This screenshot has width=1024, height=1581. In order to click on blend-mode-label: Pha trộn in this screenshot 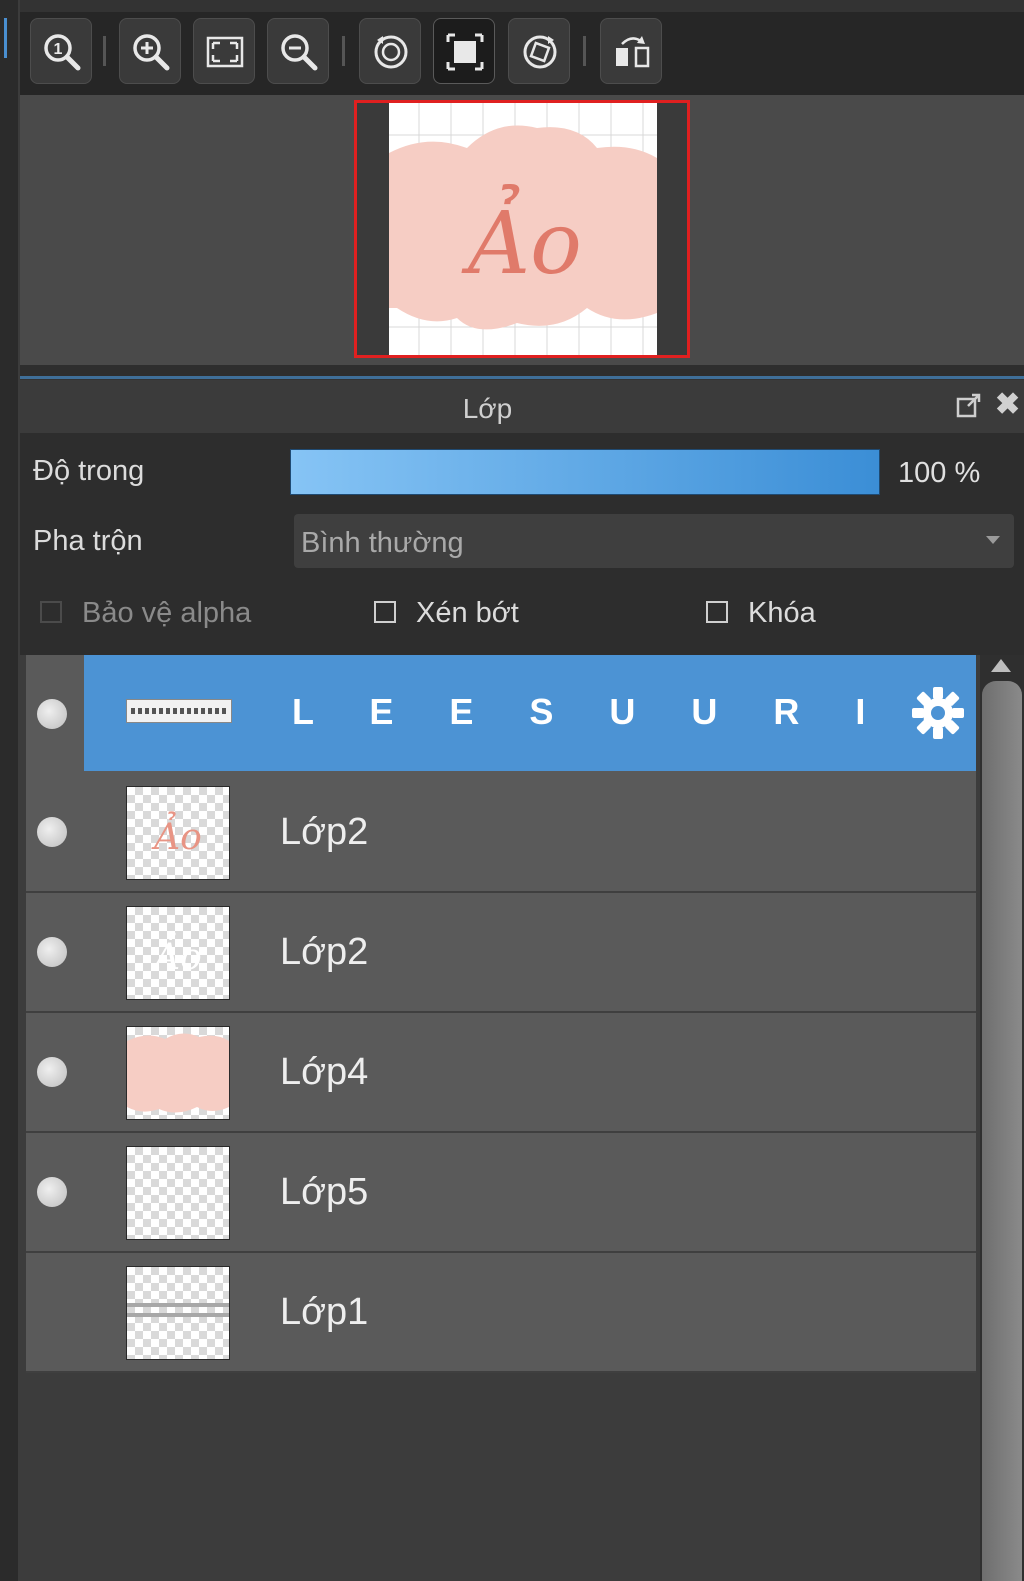, I will do `click(88, 541)`.